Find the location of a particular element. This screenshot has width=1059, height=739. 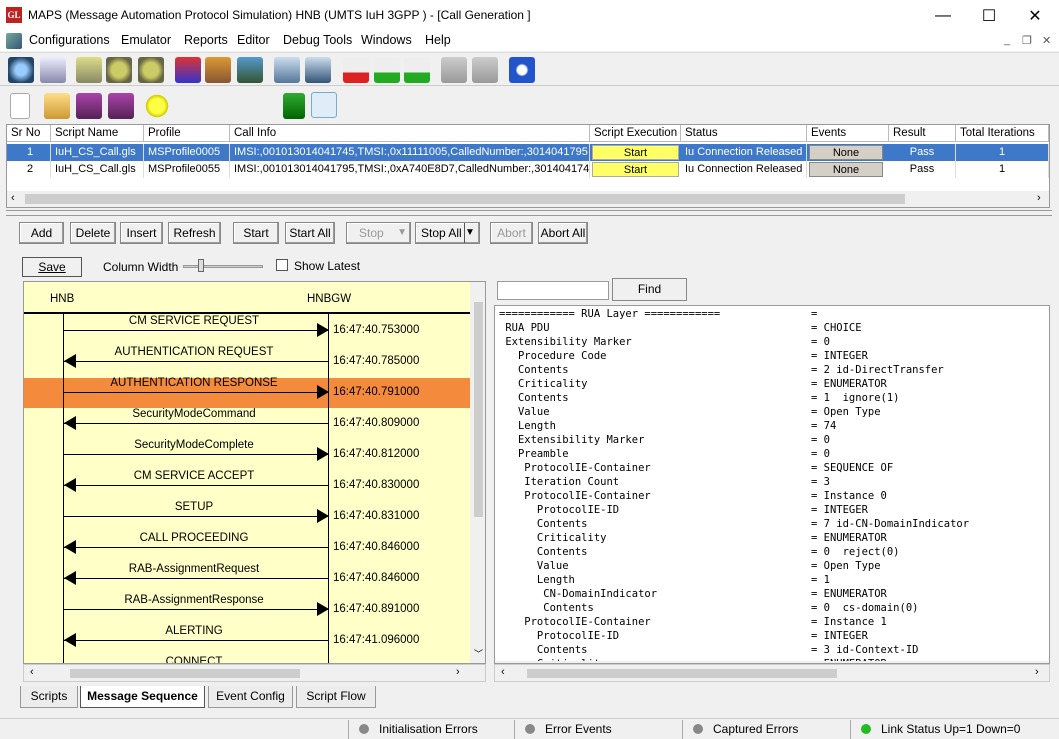

lightbulb-icon is located at coordinates (157, 106).